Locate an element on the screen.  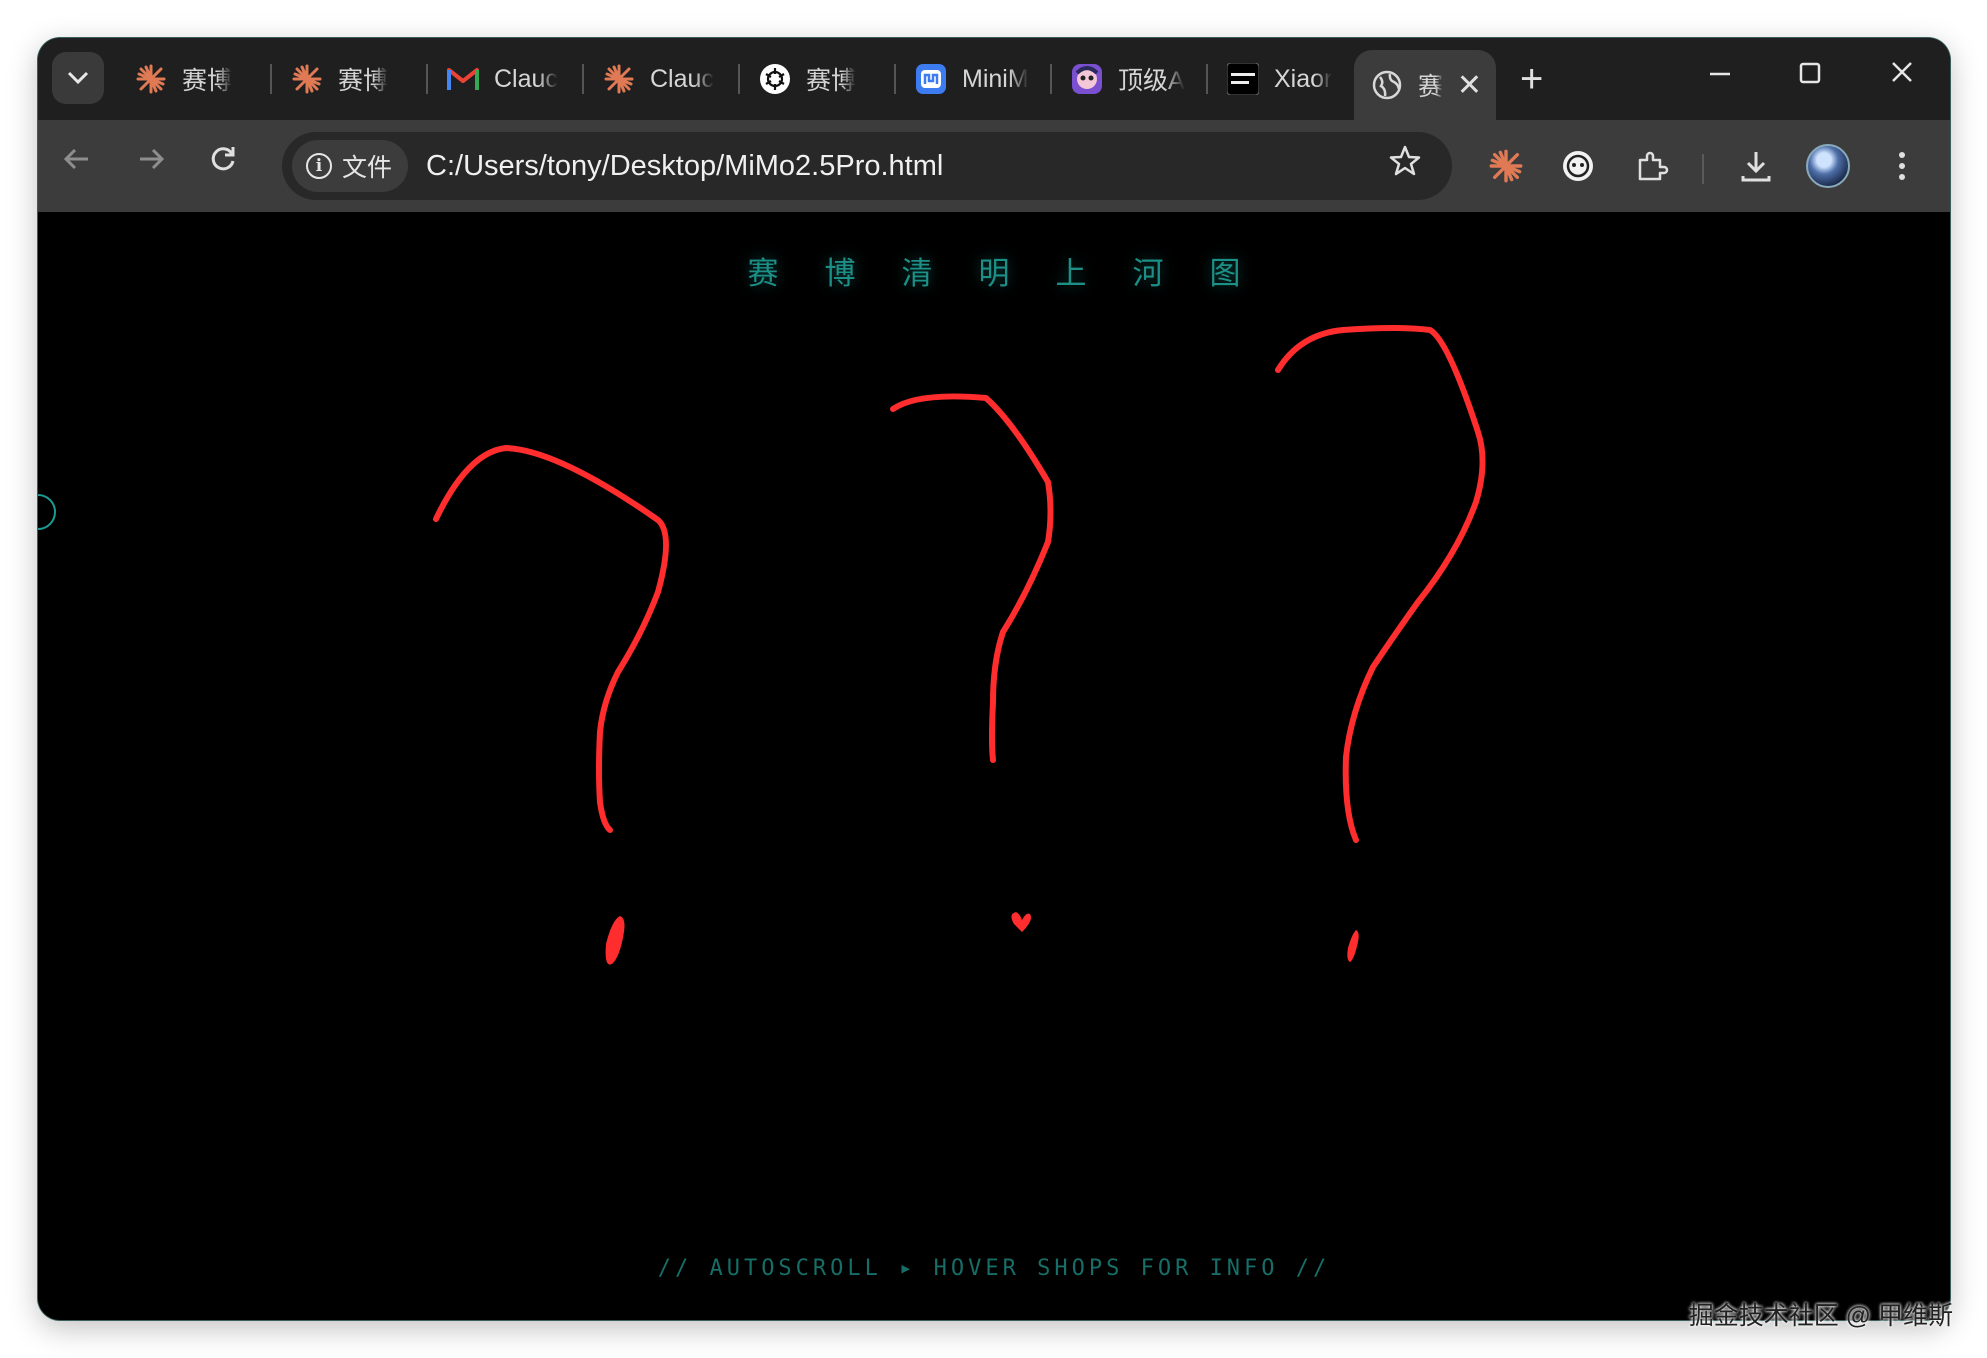
tab-label: Xiaor is located at coordinates (1303, 78).